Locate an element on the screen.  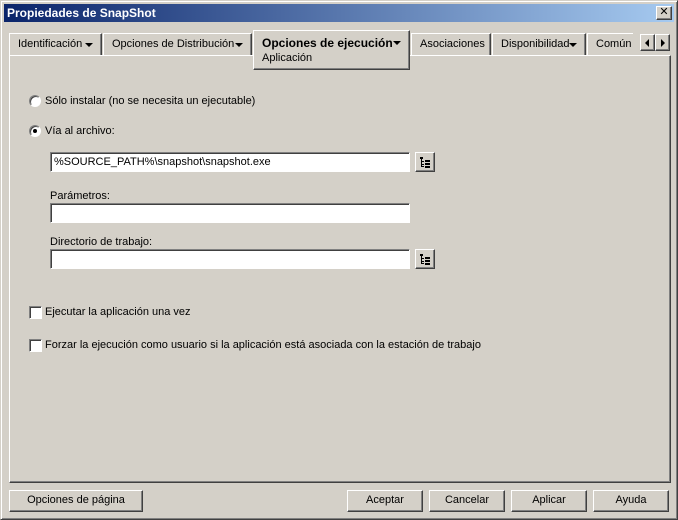
workdir-browse-button is located at coordinates (425, 259).